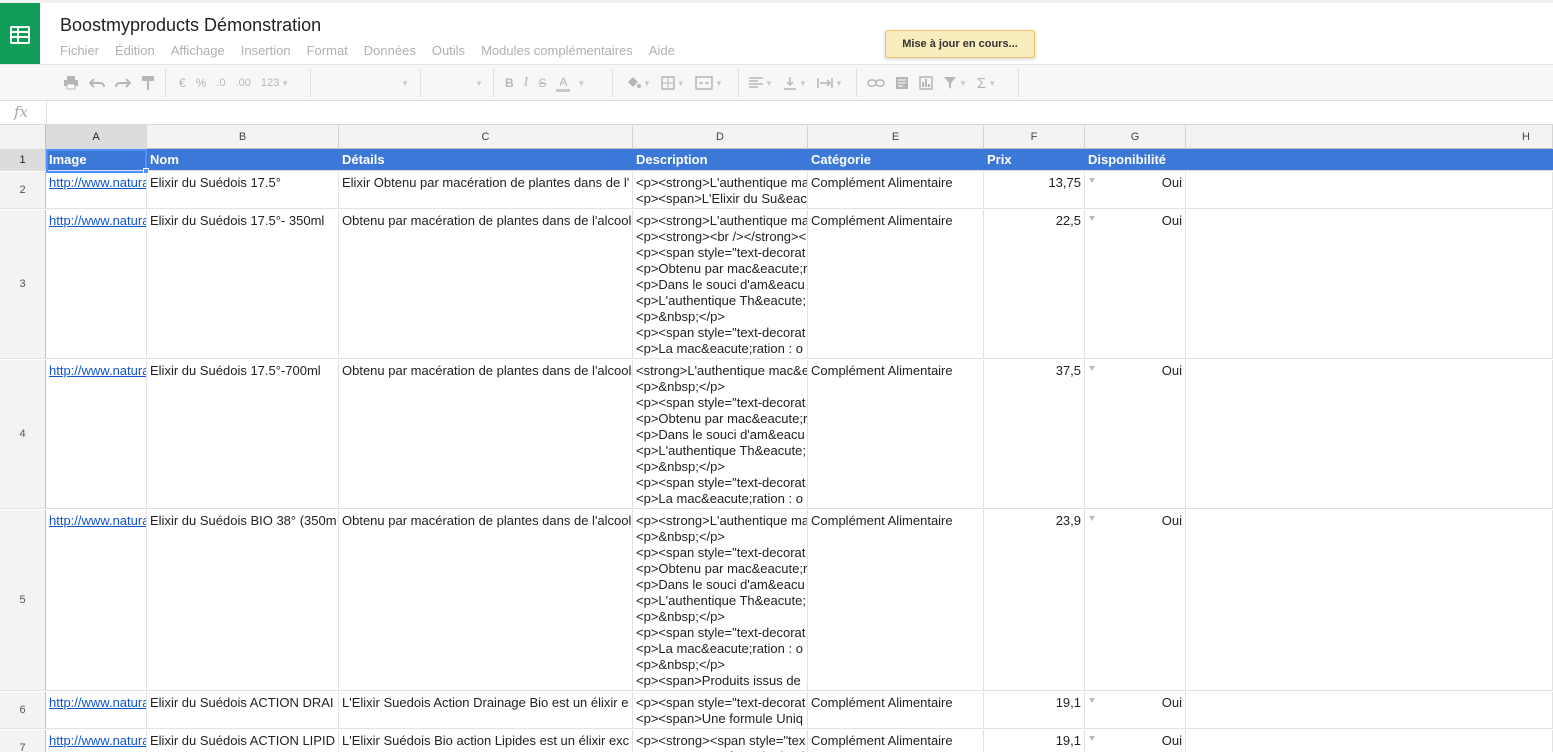  What do you see at coordinates (1135, 137) in the screenshot?
I see `column-header-g: G` at bounding box center [1135, 137].